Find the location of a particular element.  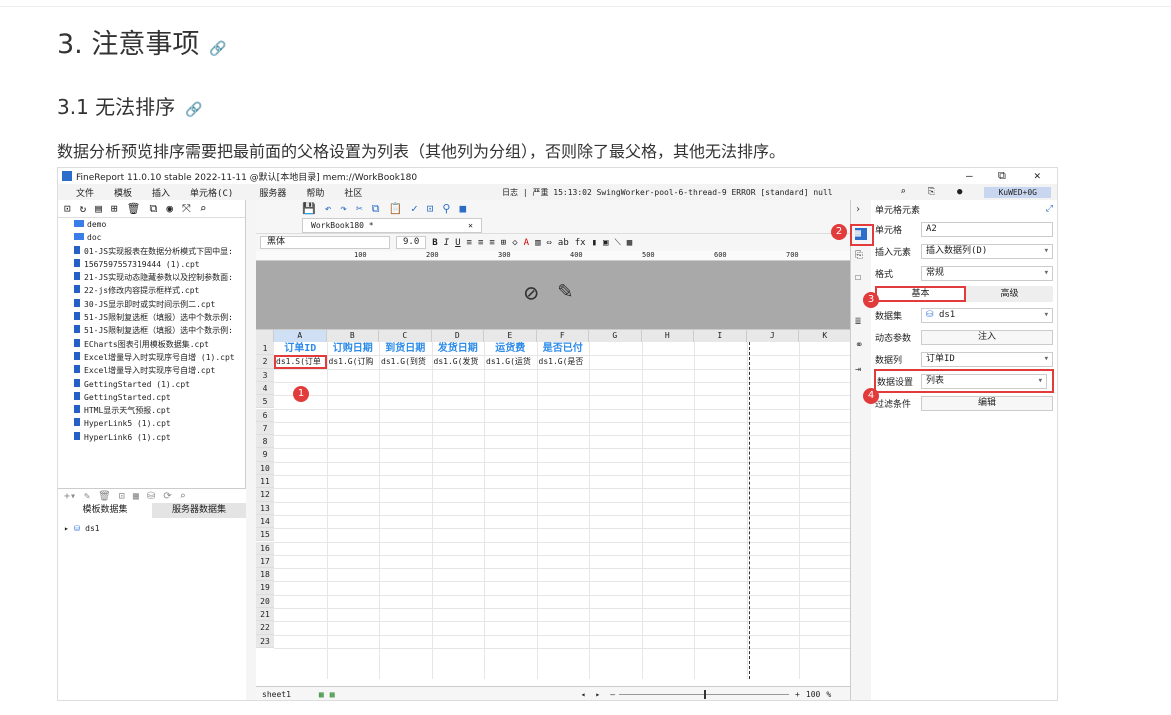

font-size-select: 9.0 is located at coordinates (411, 242).